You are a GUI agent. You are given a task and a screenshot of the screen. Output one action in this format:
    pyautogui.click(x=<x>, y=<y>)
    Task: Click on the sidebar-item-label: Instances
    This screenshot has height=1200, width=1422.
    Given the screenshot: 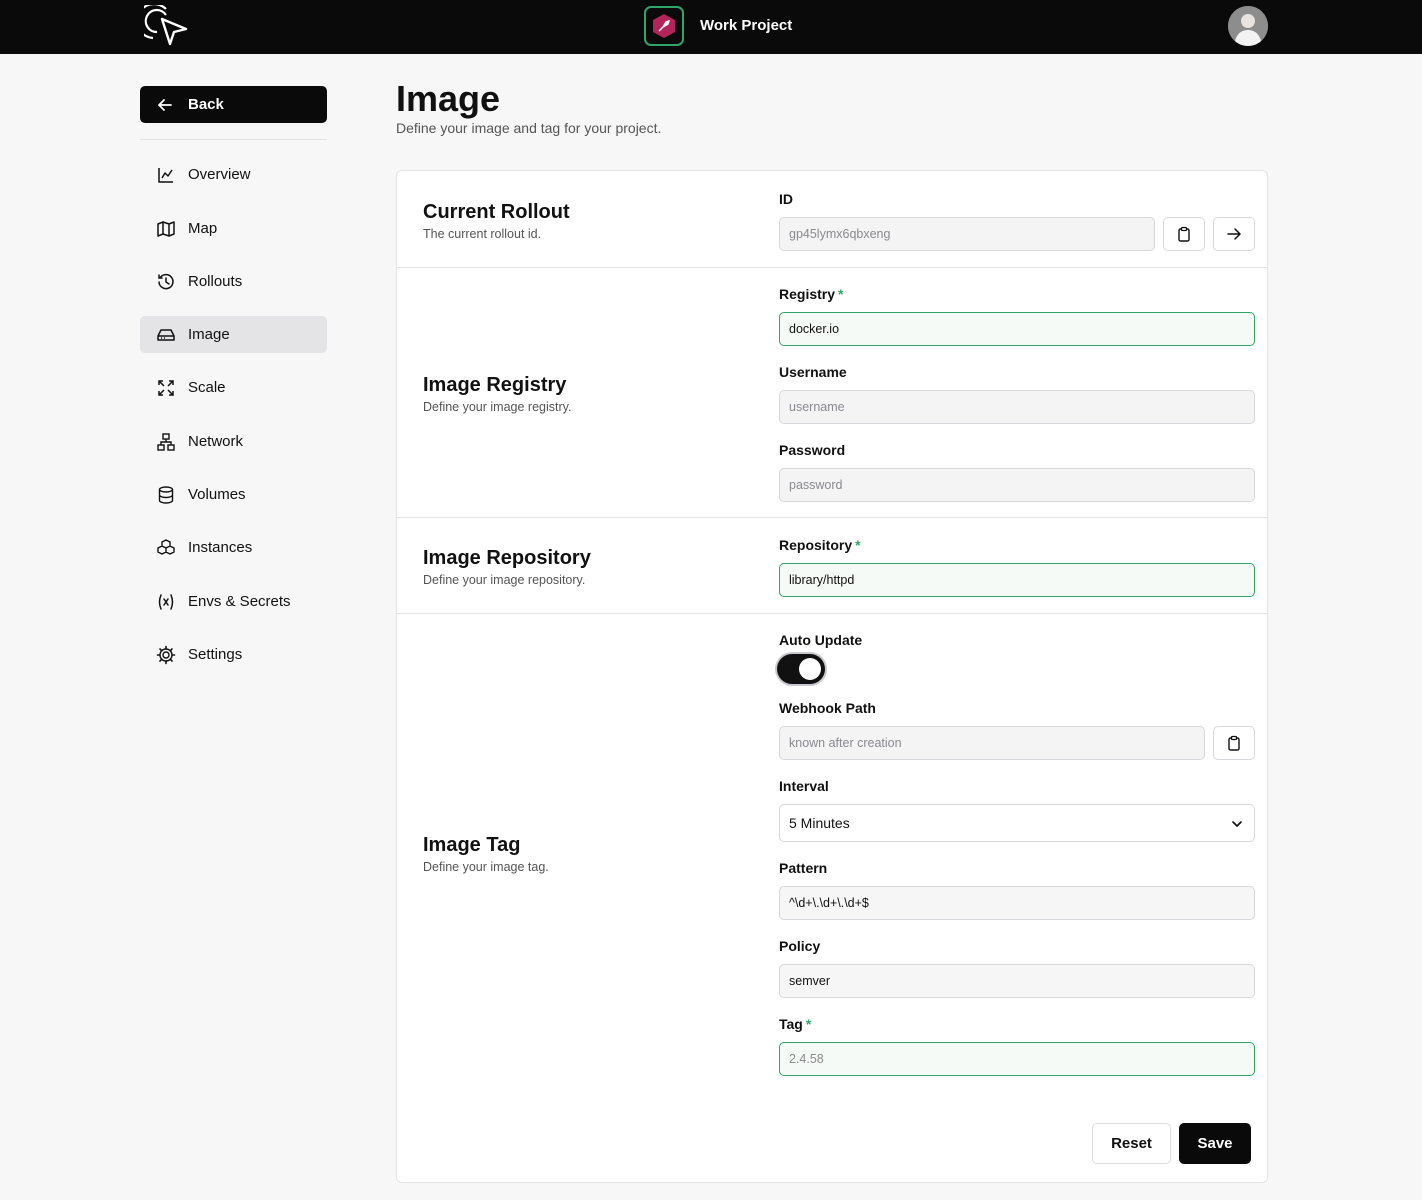 What is the action you would take?
    pyautogui.click(x=220, y=547)
    